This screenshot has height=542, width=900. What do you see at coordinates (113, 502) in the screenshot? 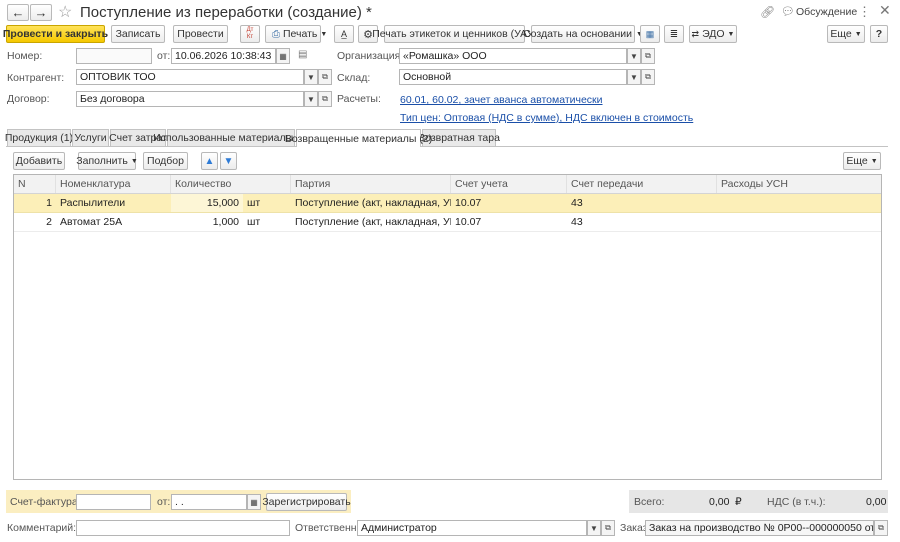
I see `invoice-number-field` at bounding box center [113, 502].